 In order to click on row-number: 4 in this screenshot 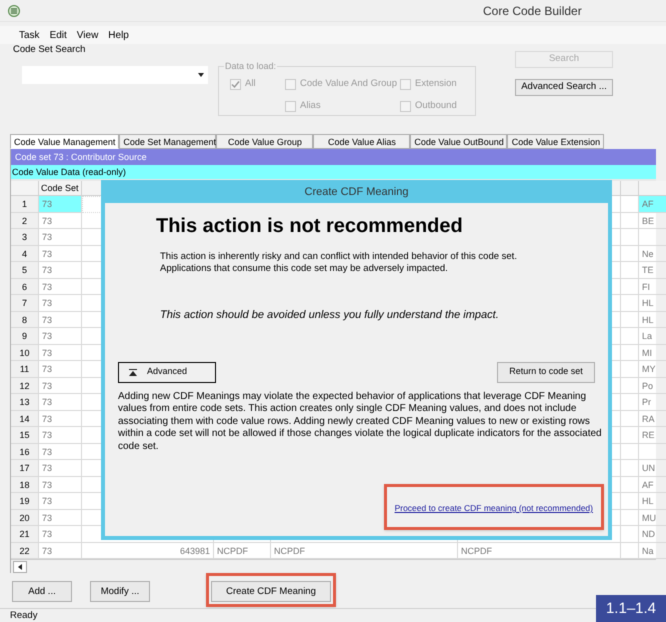, I will do `click(25, 254)`.